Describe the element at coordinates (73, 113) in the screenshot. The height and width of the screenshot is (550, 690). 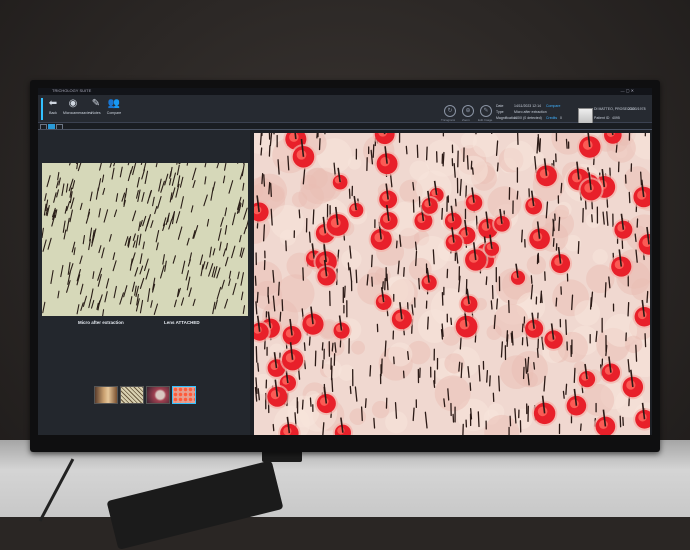
I see `microcamera-label: Microcameraaview` at that location.